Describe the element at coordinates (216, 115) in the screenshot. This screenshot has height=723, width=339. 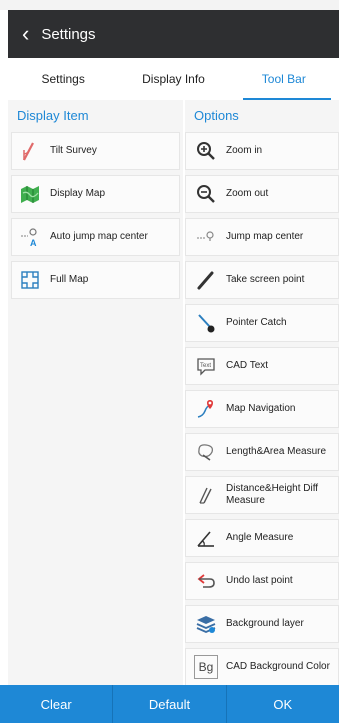
I see `options-heading: Options` at that location.